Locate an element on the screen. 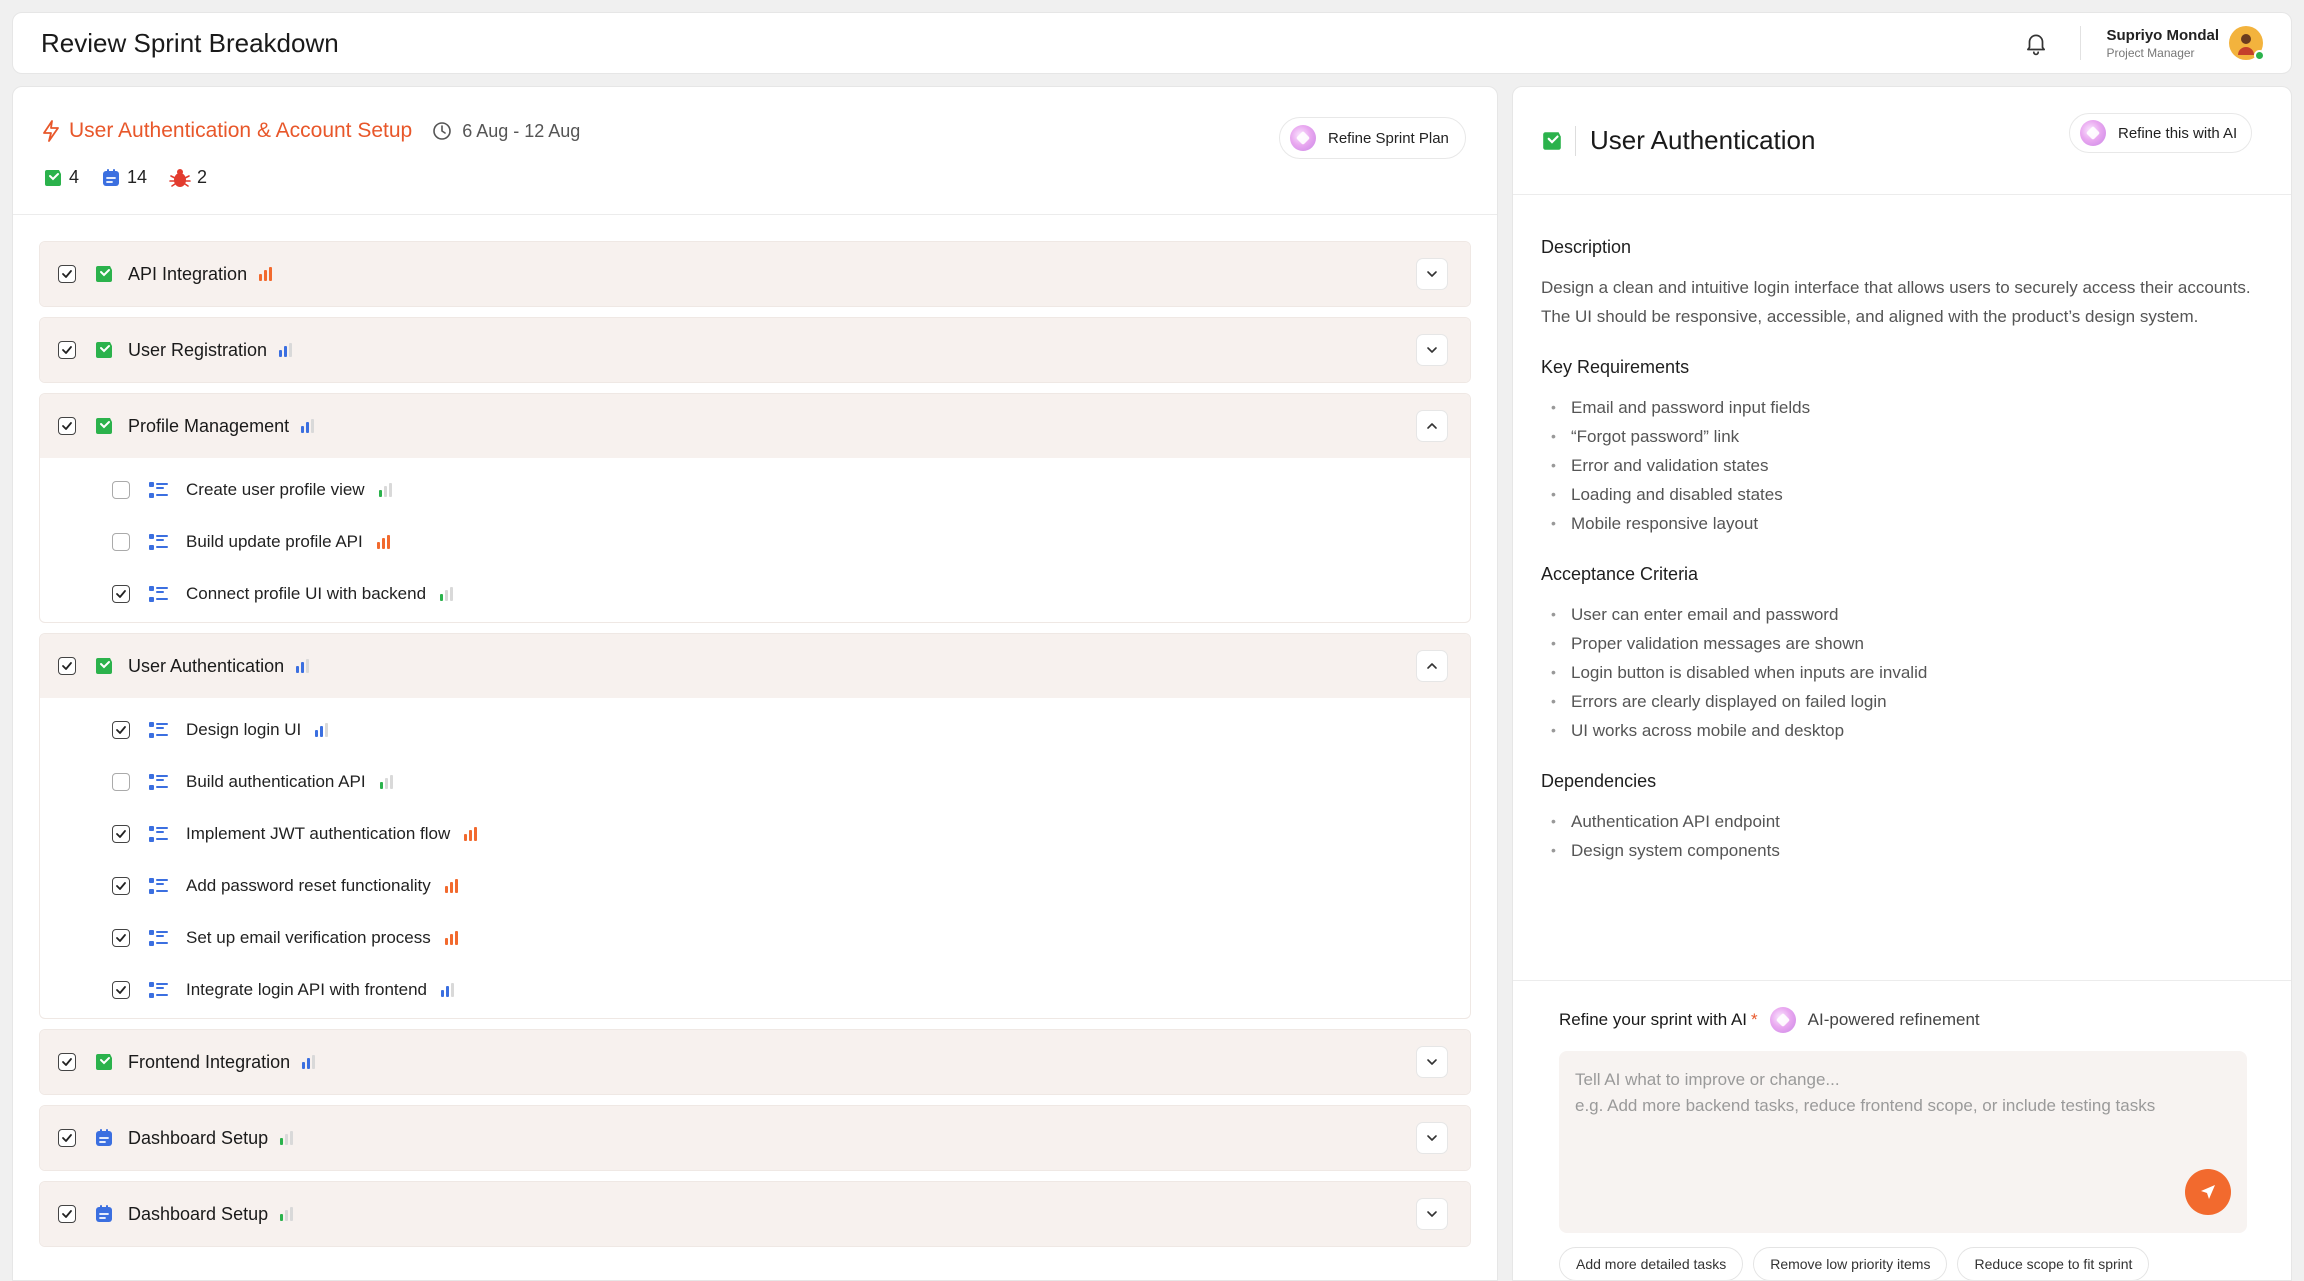 Image resolution: width=2304 pixels, height=1281 pixels. task-count: 14 is located at coordinates (124, 177).